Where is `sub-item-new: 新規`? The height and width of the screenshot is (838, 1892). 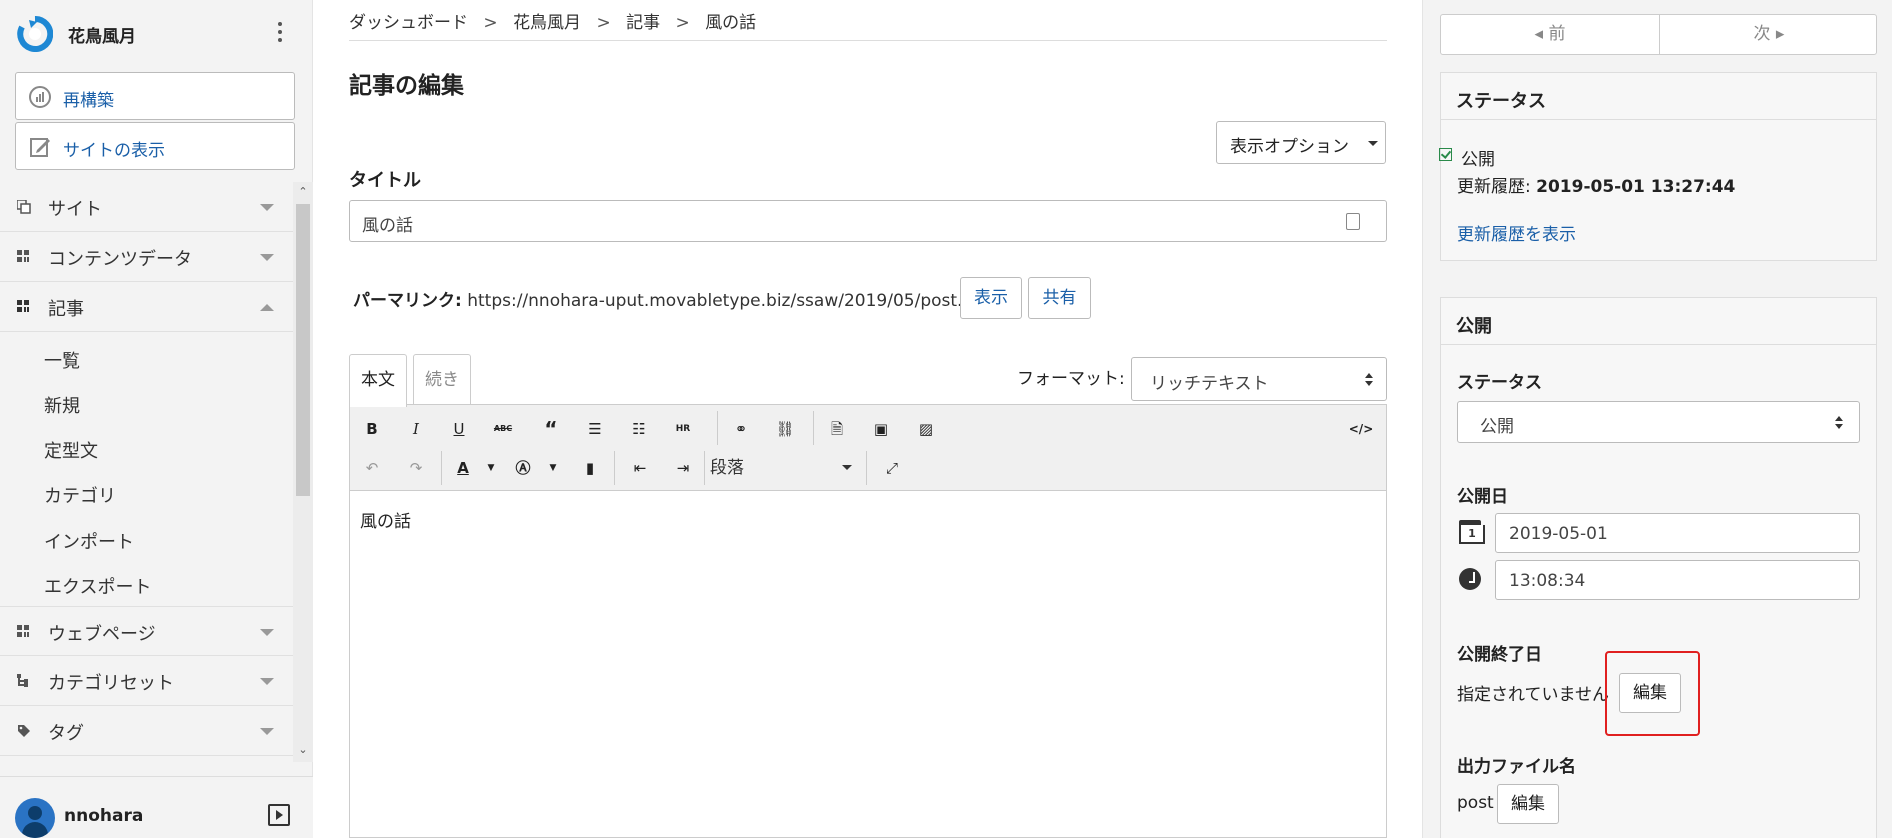 sub-item-new: 新規 is located at coordinates (62, 405).